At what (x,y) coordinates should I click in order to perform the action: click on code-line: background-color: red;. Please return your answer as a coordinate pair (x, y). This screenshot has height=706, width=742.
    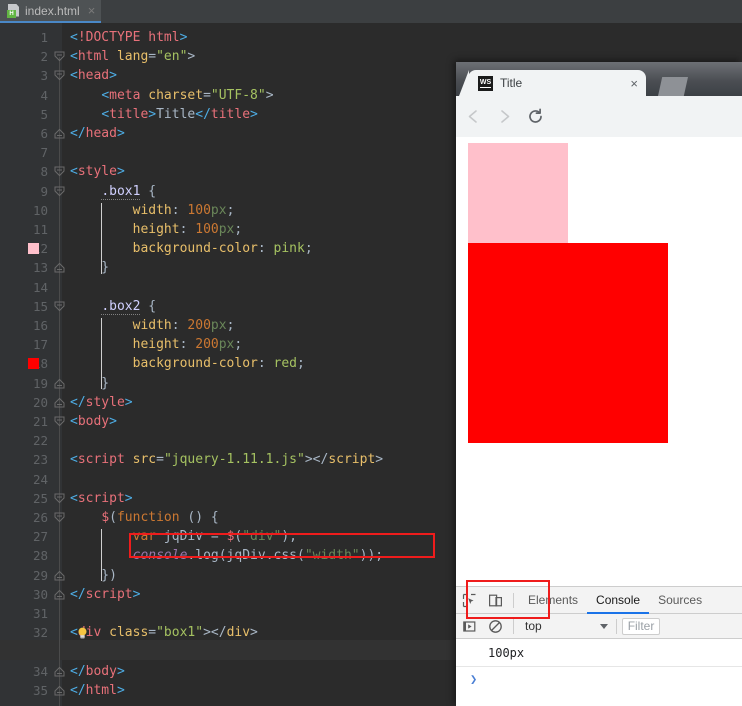
    Looking at the image, I should click on (187, 363).